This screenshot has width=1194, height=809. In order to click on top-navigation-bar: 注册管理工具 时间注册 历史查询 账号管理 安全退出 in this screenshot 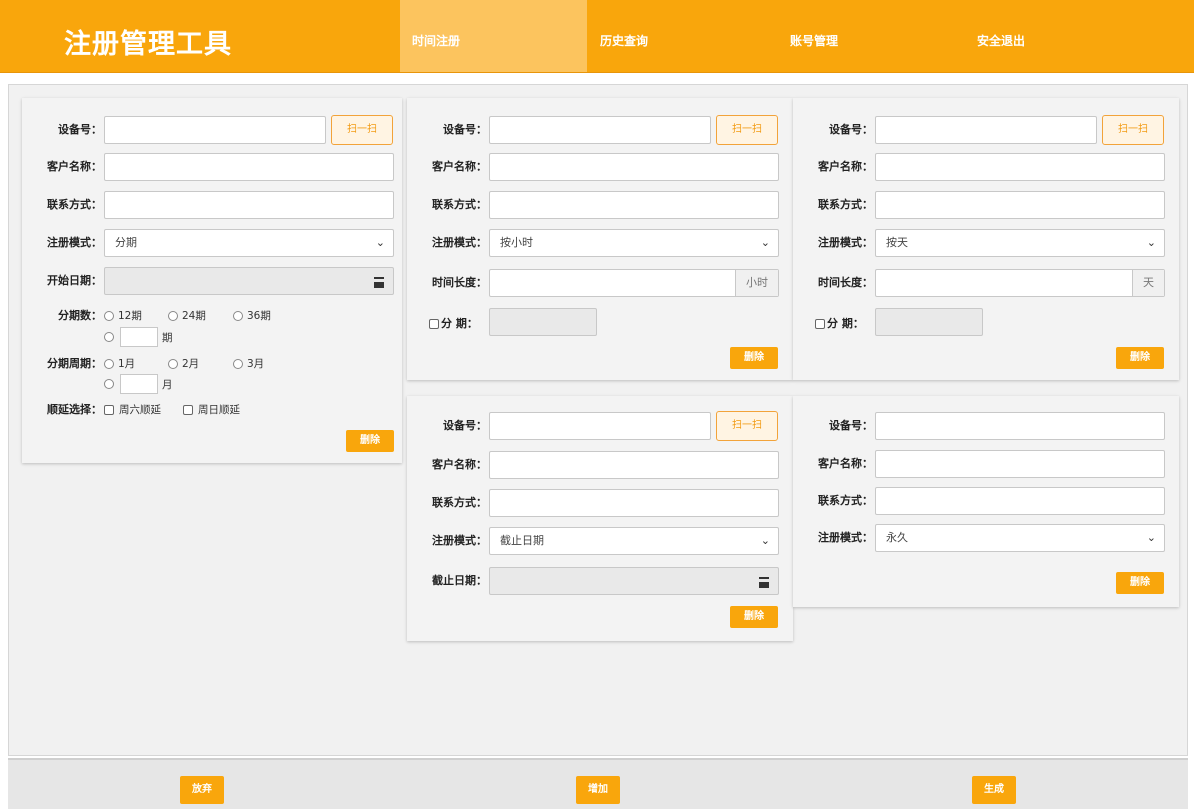, I will do `click(597, 36)`.